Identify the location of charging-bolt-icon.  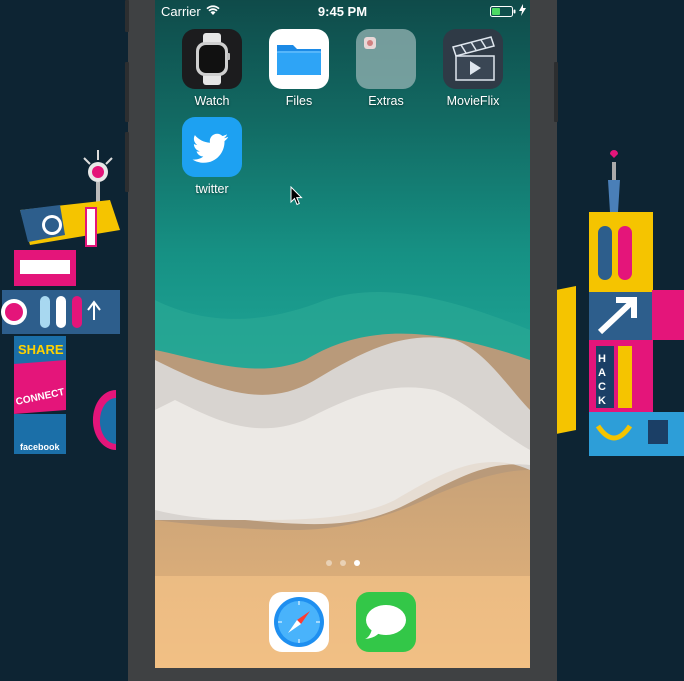
(522, 10).